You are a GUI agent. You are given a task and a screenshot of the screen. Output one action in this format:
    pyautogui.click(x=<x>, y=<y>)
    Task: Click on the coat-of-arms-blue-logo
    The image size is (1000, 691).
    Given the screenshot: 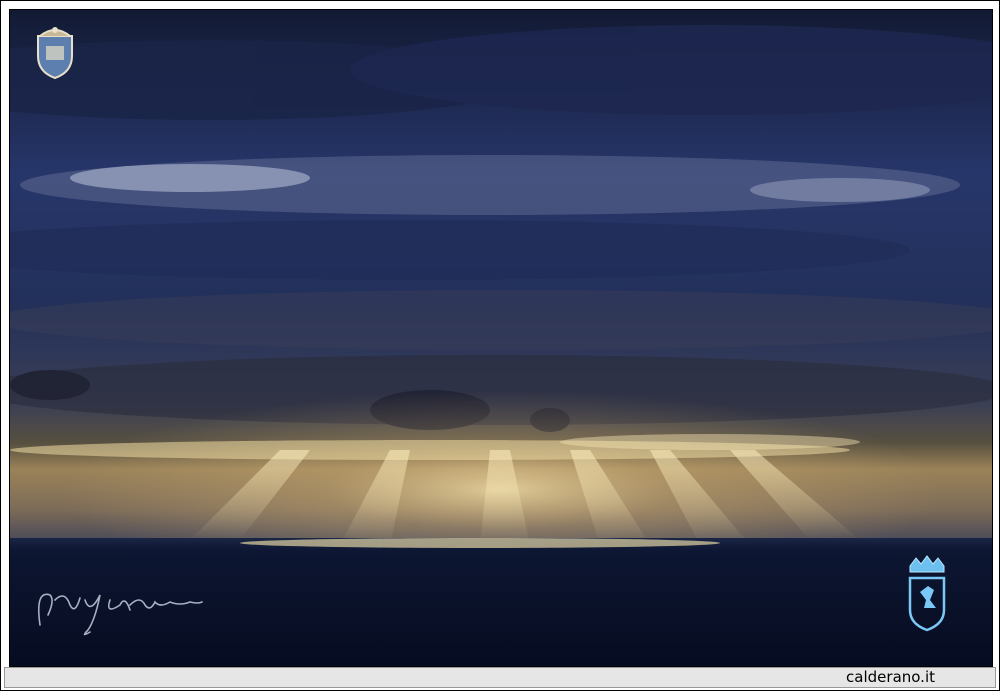 What is the action you would take?
    pyautogui.click(x=927, y=595)
    